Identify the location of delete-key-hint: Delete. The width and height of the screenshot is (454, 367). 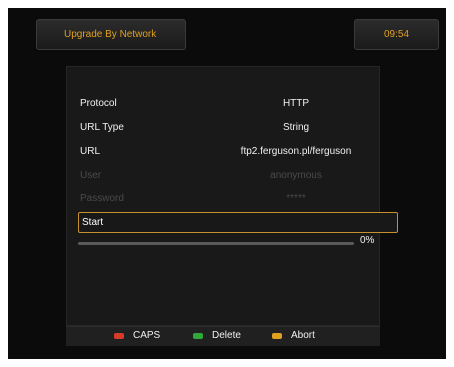
(217, 335).